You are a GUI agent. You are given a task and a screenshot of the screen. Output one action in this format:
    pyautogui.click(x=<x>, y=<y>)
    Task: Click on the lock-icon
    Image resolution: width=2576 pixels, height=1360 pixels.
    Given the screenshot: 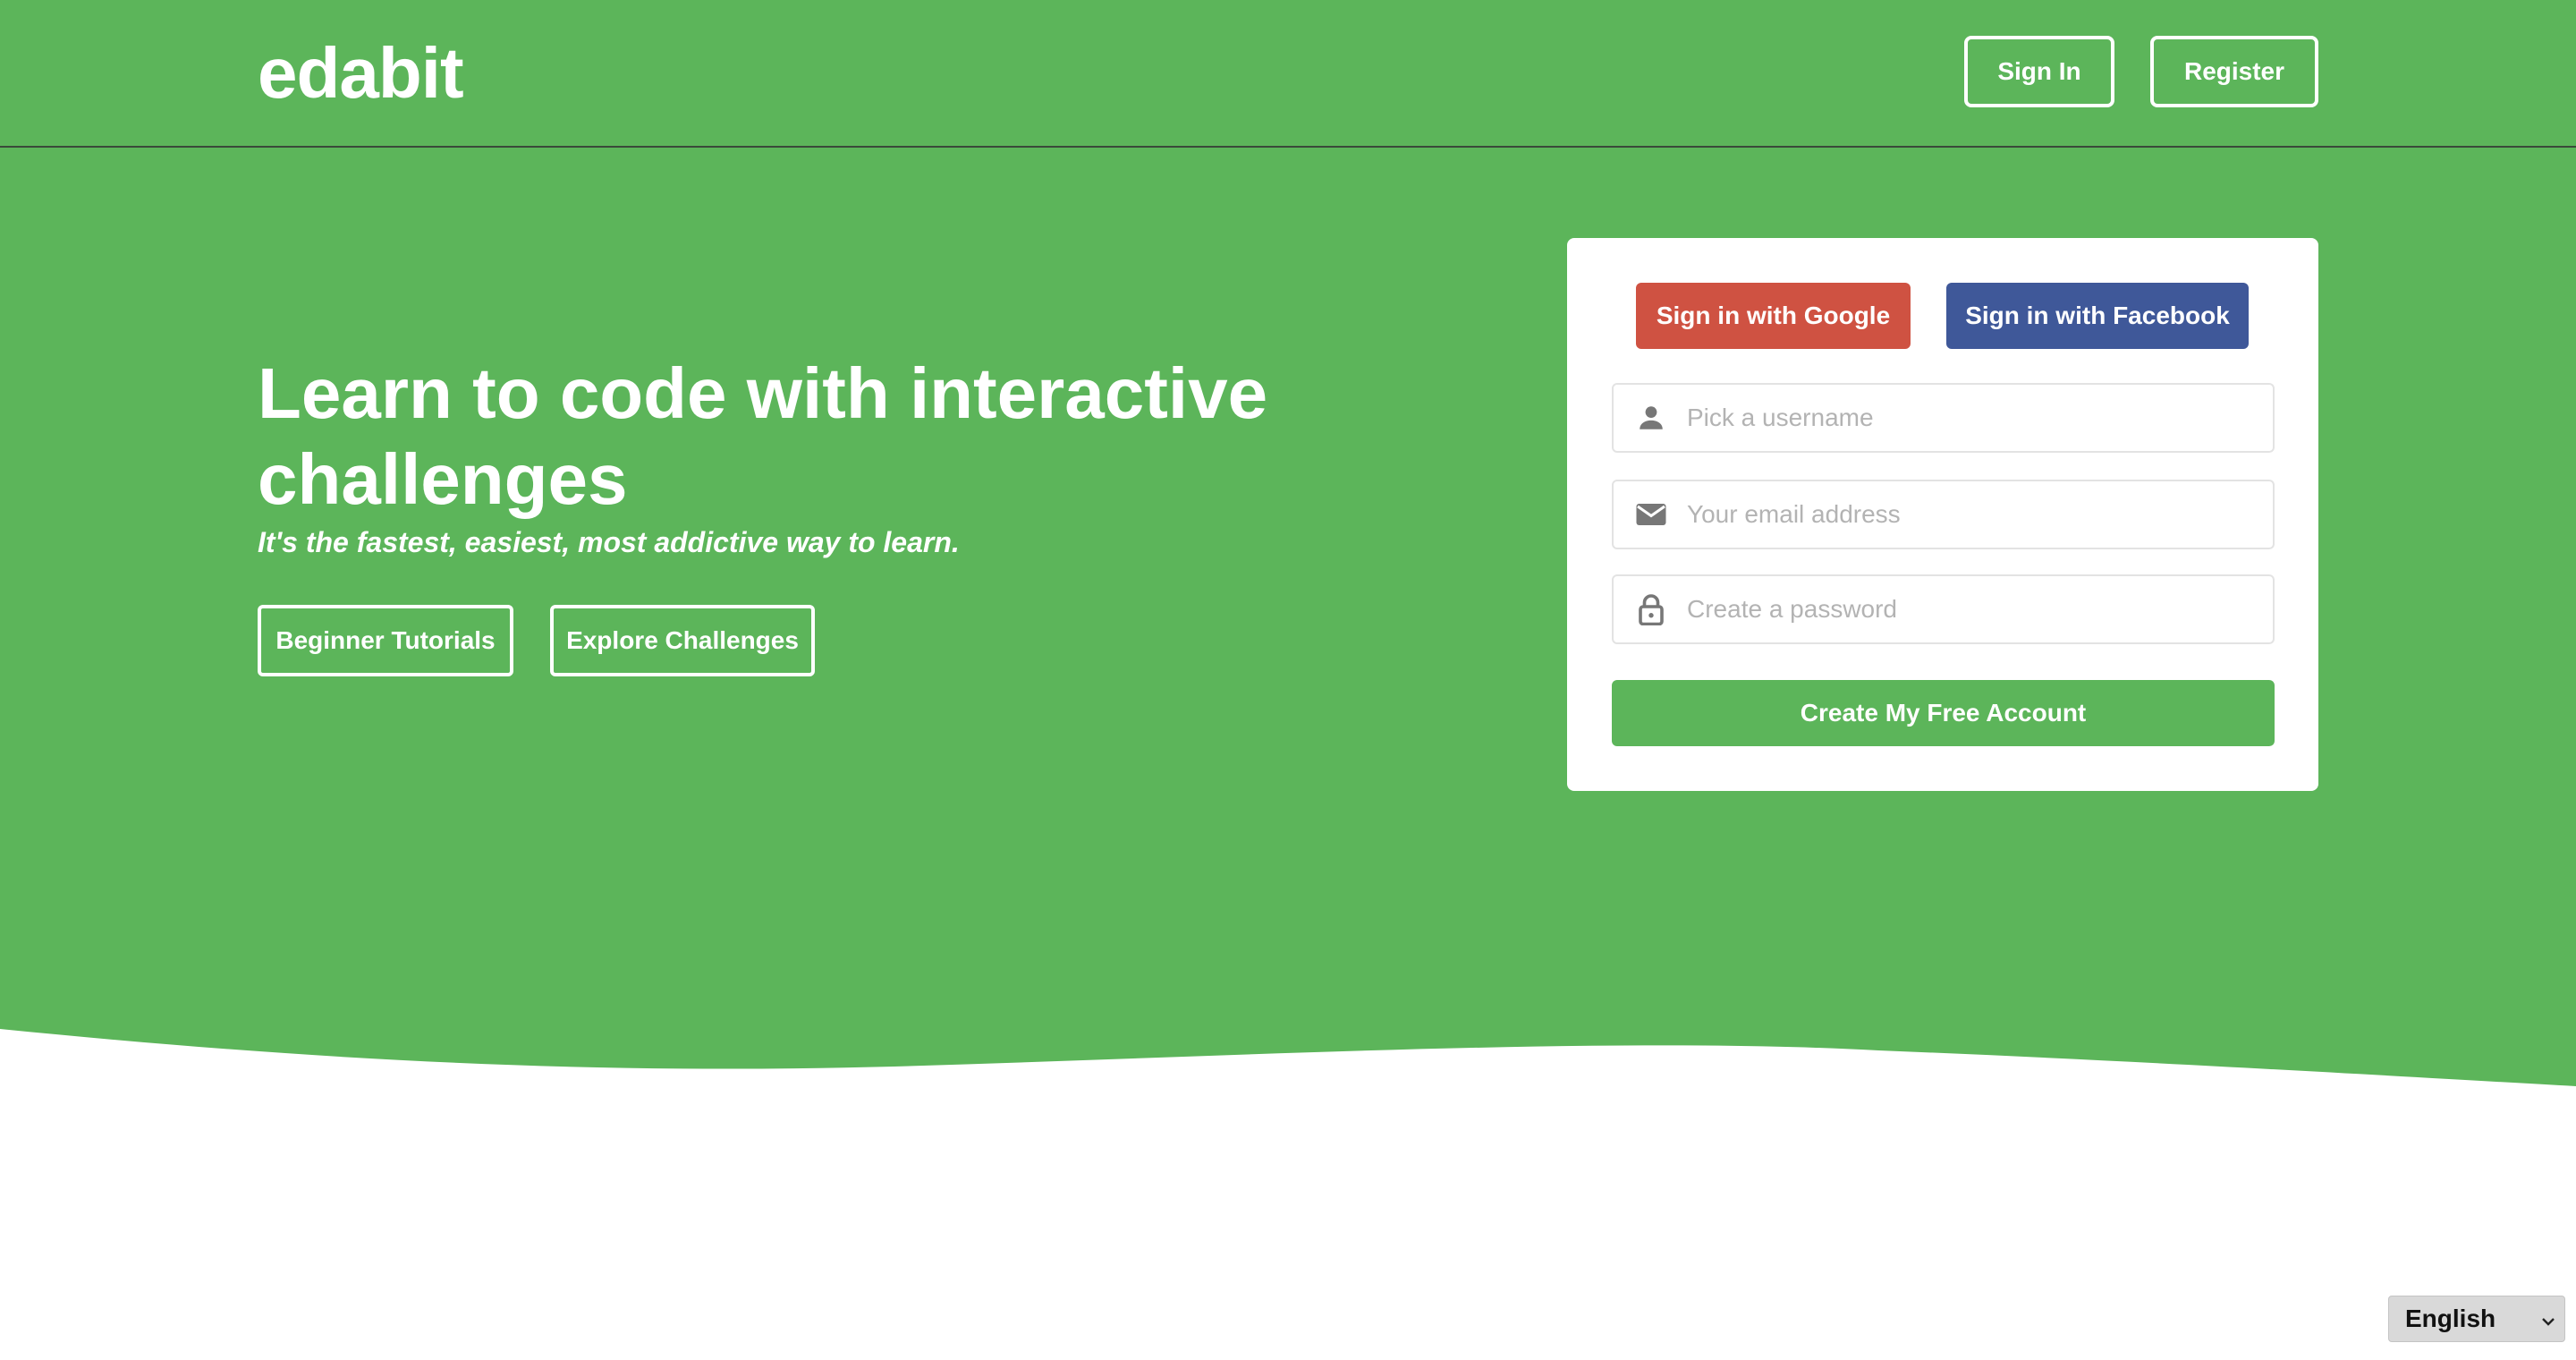 What is the action you would take?
    pyautogui.click(x=1651, y=609)
    